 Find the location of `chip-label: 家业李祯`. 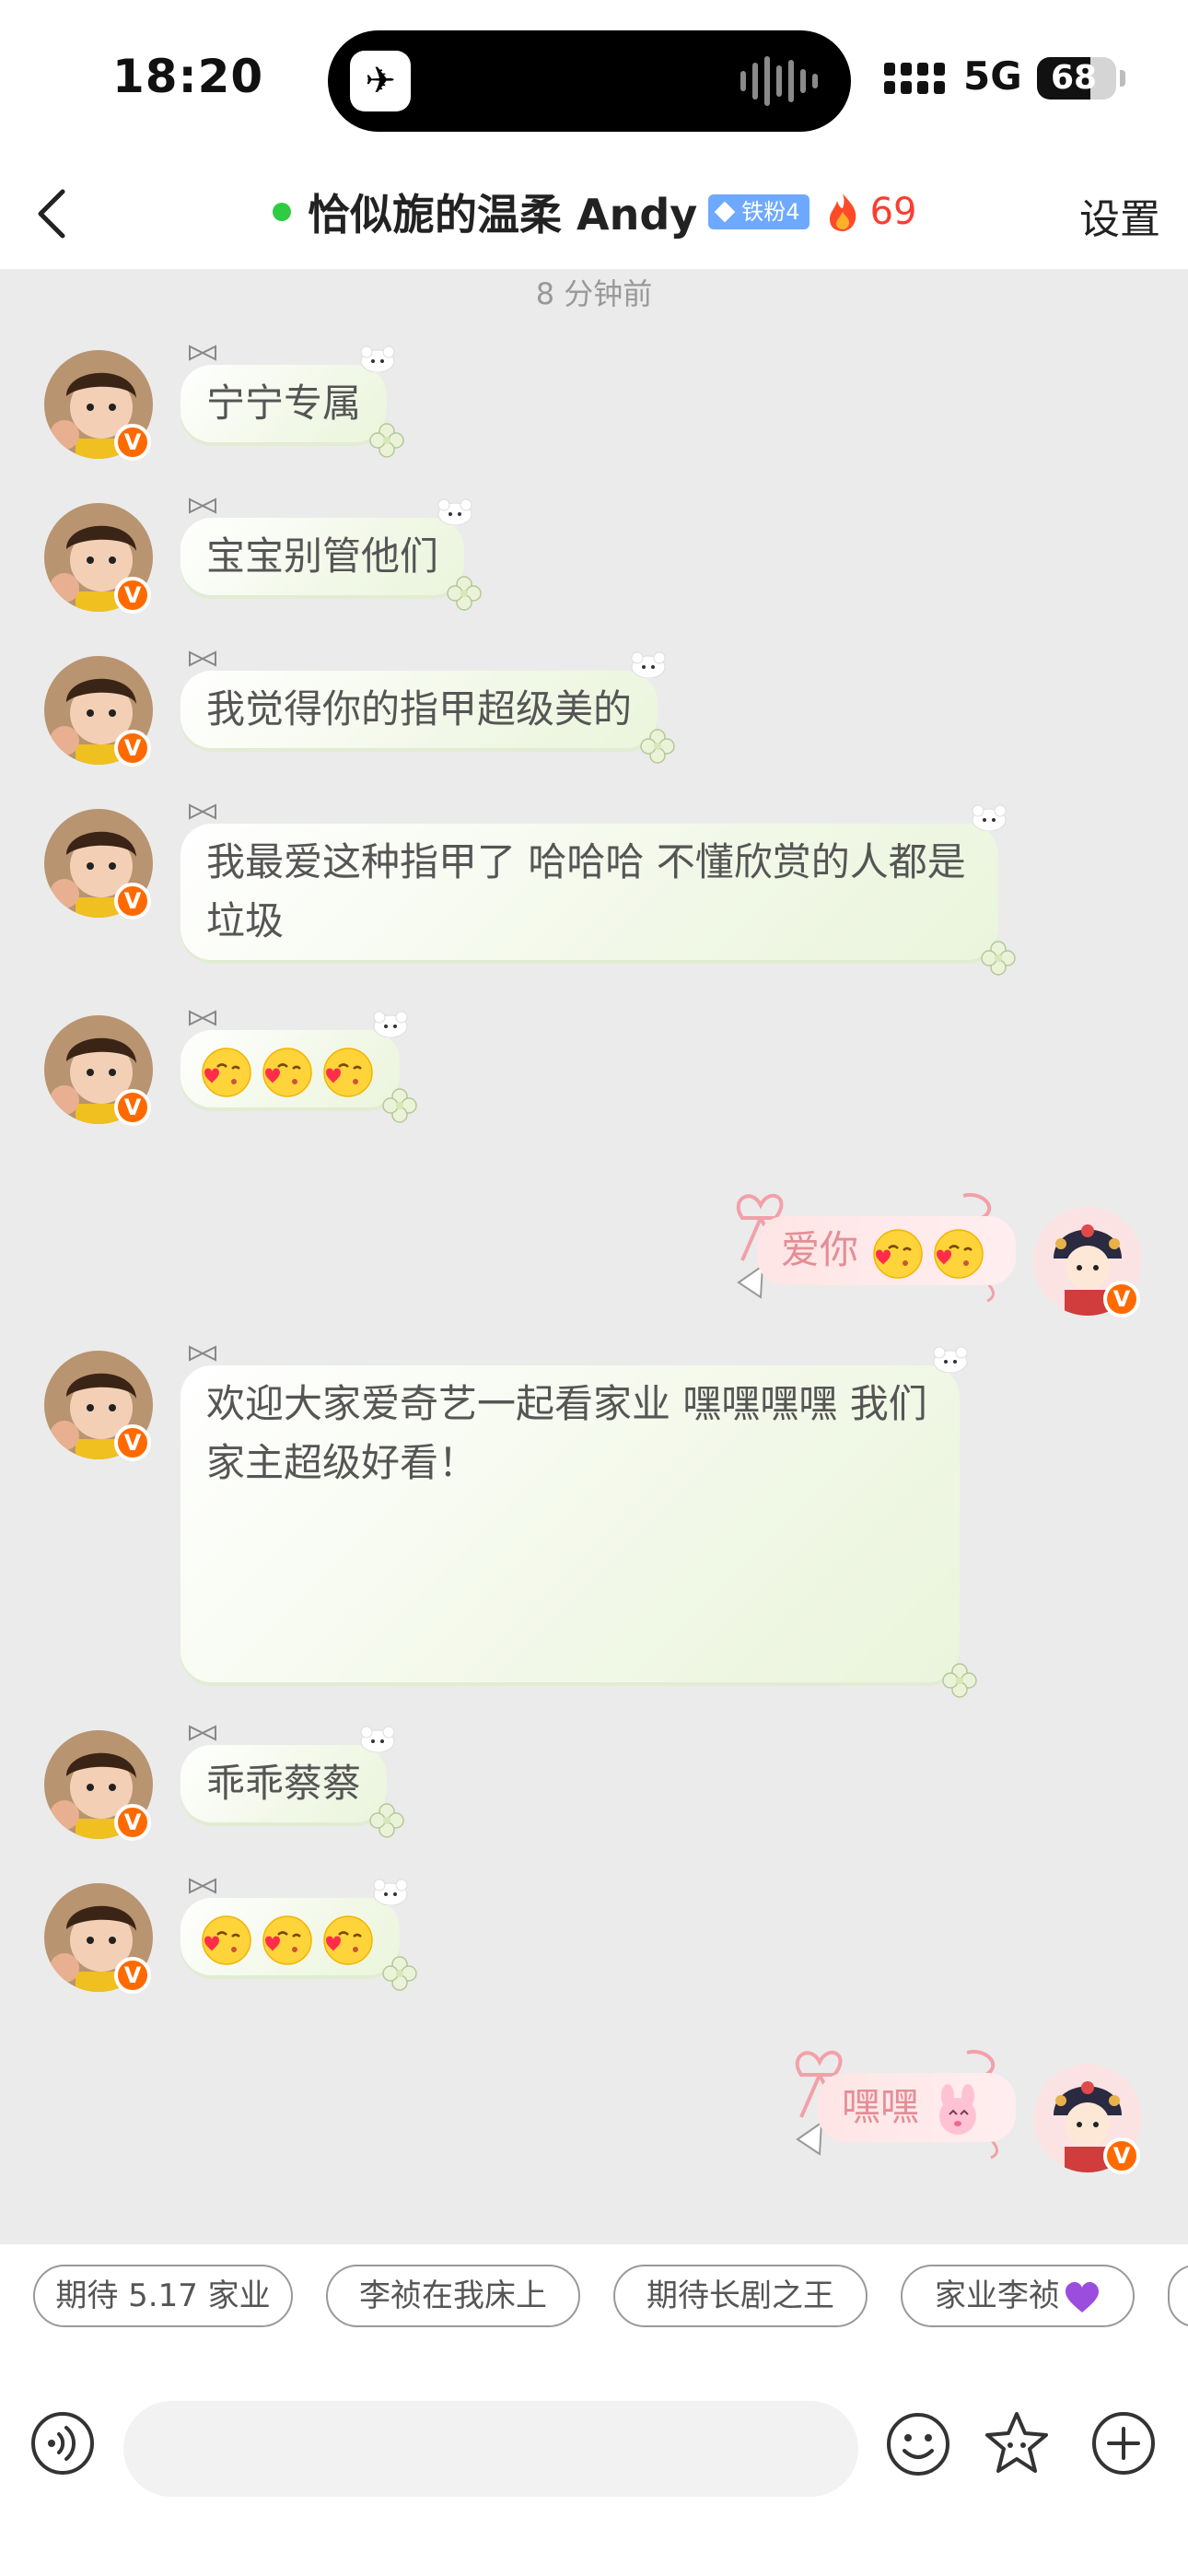

chip-label: 家业李祯 is located at coordinates (998, 2295).